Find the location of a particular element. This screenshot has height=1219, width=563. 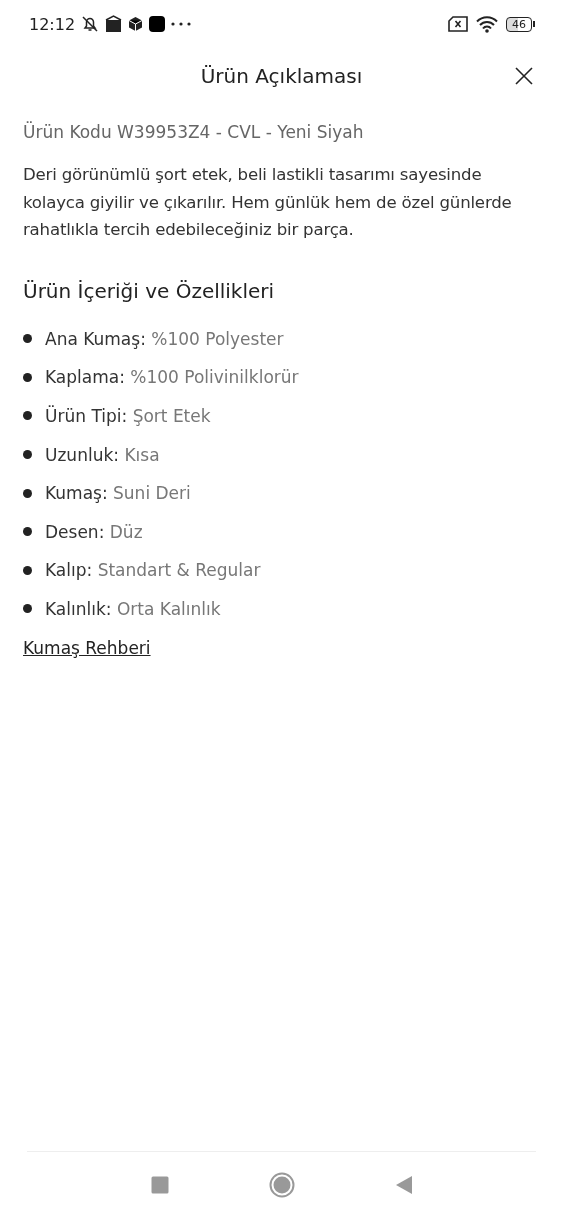

sheet-title: Ürün Açıklaması is located at coordinates (281, 76).